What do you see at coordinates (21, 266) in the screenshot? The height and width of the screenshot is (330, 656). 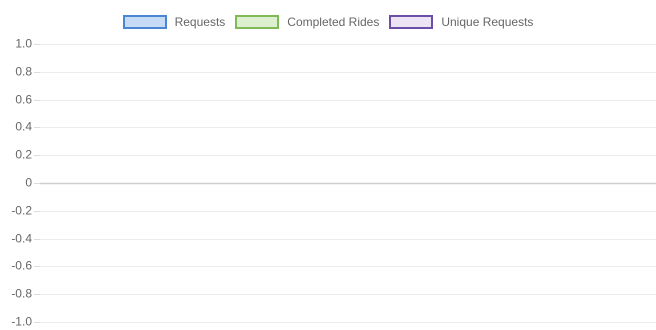 I see `y-tick-label: -0.6` at bounding box center [21, 266].